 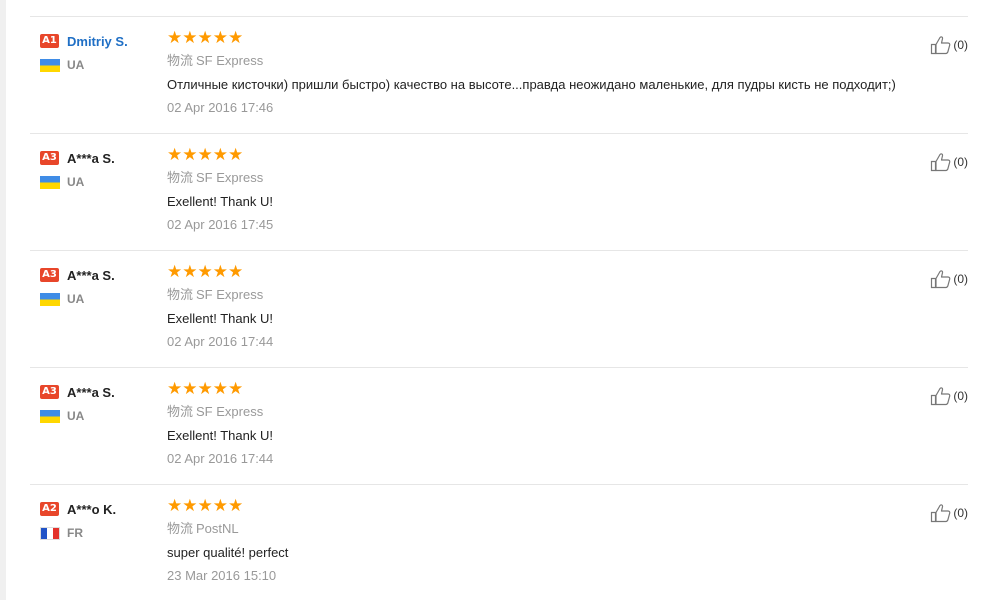 I want to click on logistics-carrier: PostNL, so click(x=217, y=528).